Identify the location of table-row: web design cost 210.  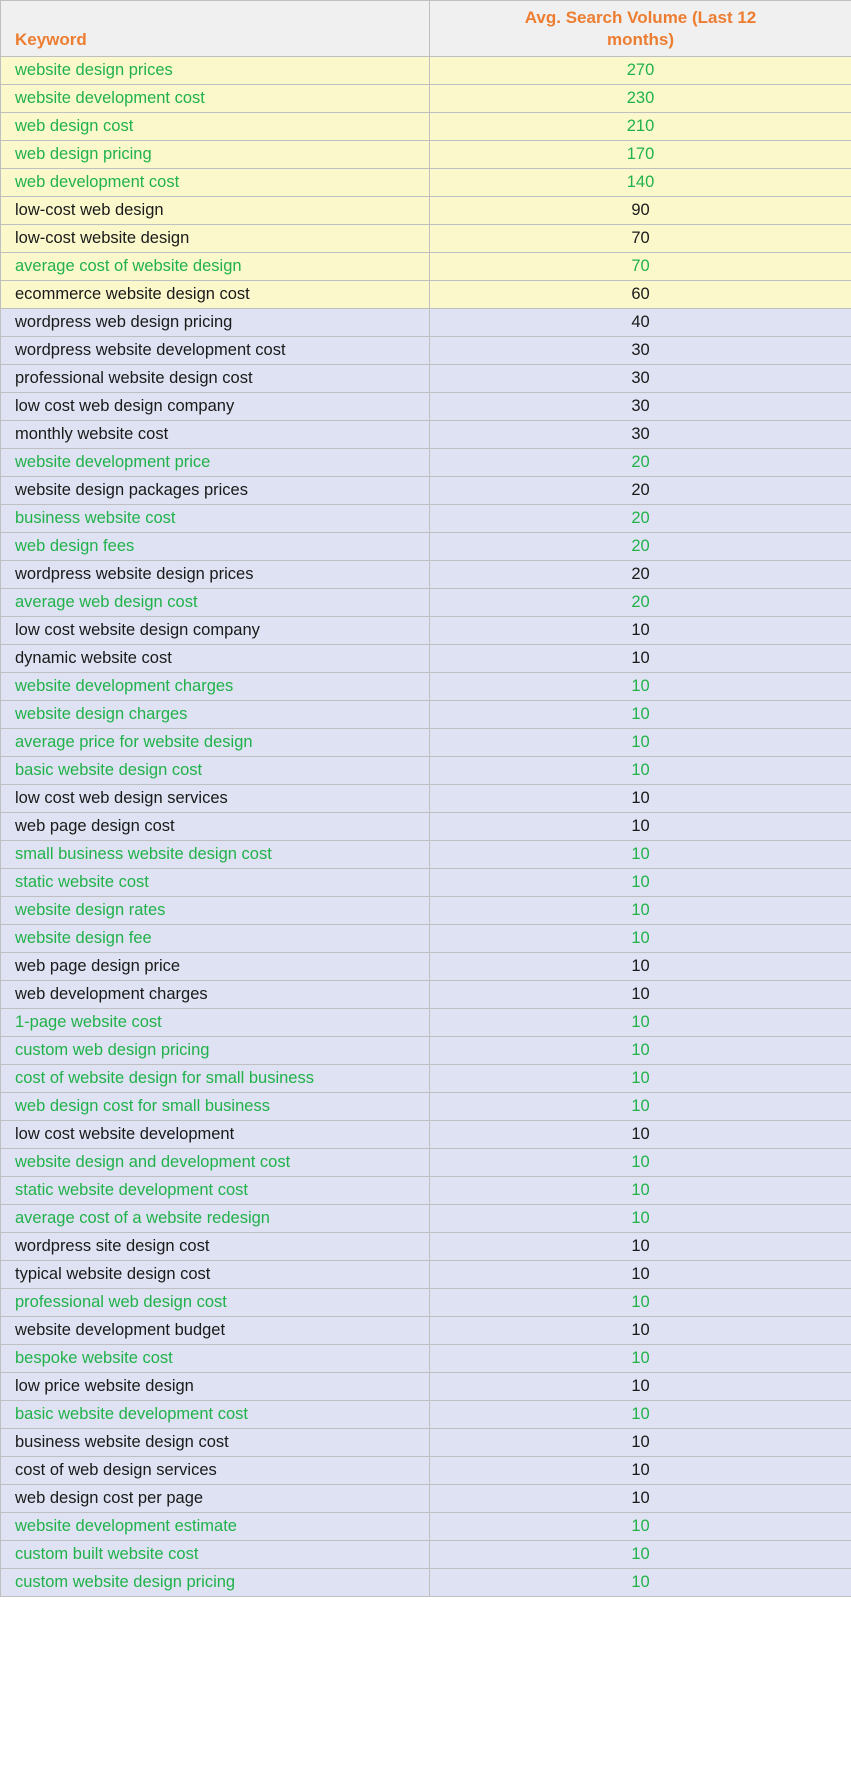
(425, 126).